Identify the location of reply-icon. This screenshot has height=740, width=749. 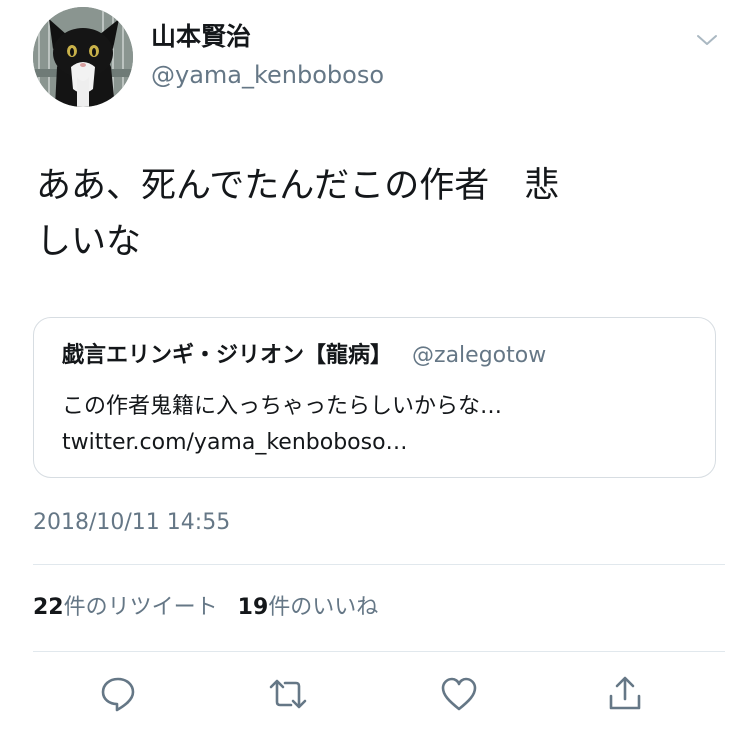
(118, 694).